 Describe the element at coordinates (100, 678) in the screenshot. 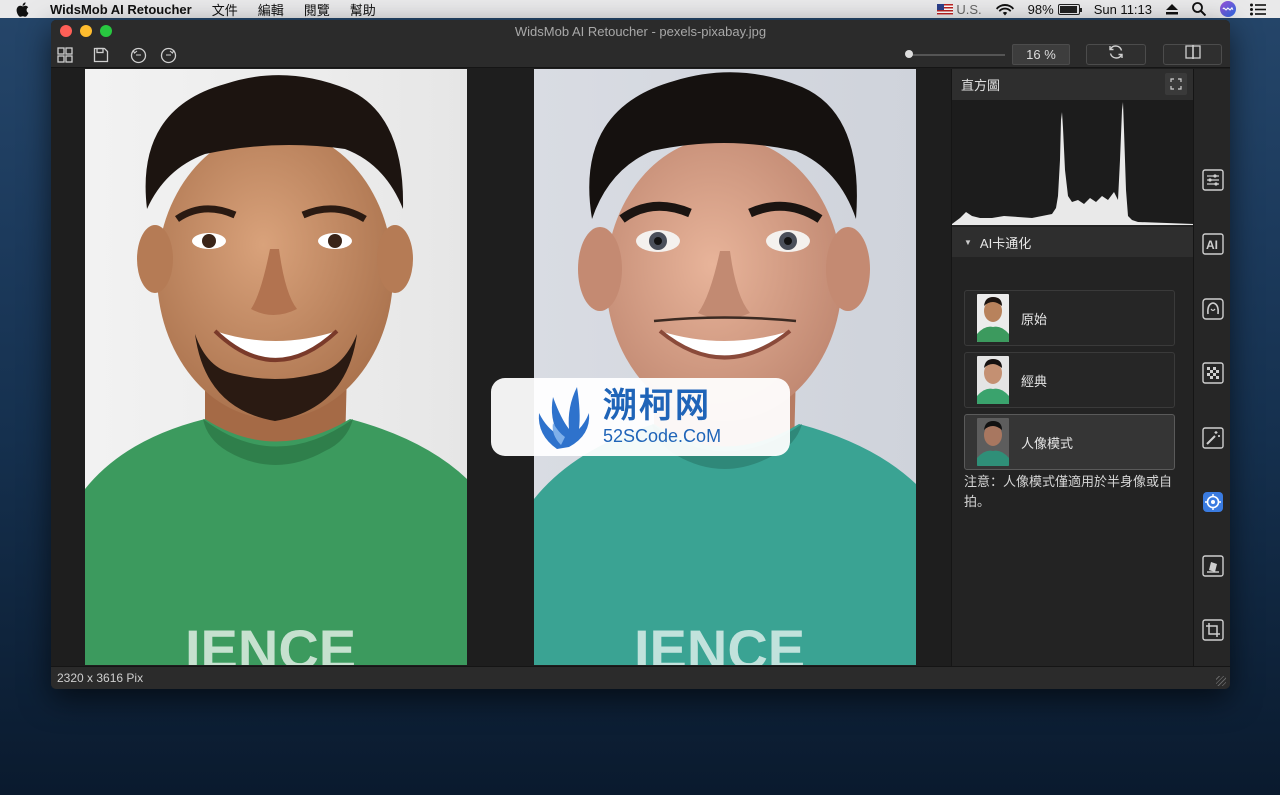

I see `image-dimensions: 2320 x 3616 Pix` at that location.